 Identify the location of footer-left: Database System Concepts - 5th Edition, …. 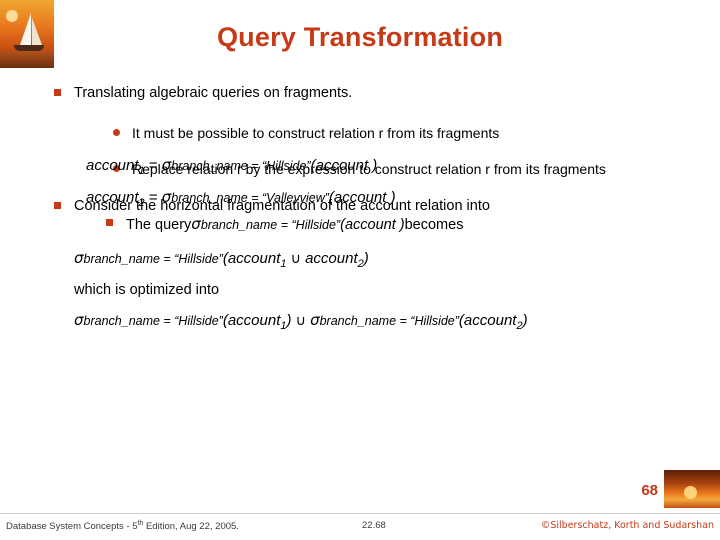
(122, 526).